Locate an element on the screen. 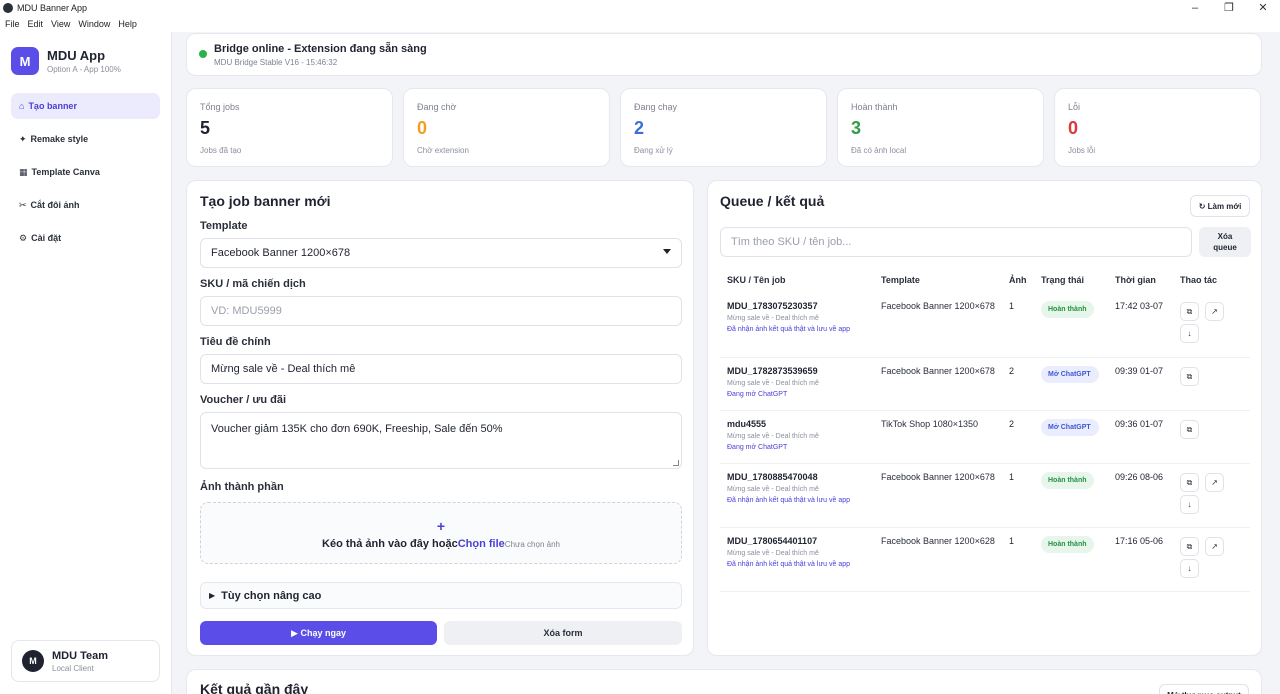 This screenshot has width=1280, height=694. chevron-down-icon is located at coordinates (667, 251).